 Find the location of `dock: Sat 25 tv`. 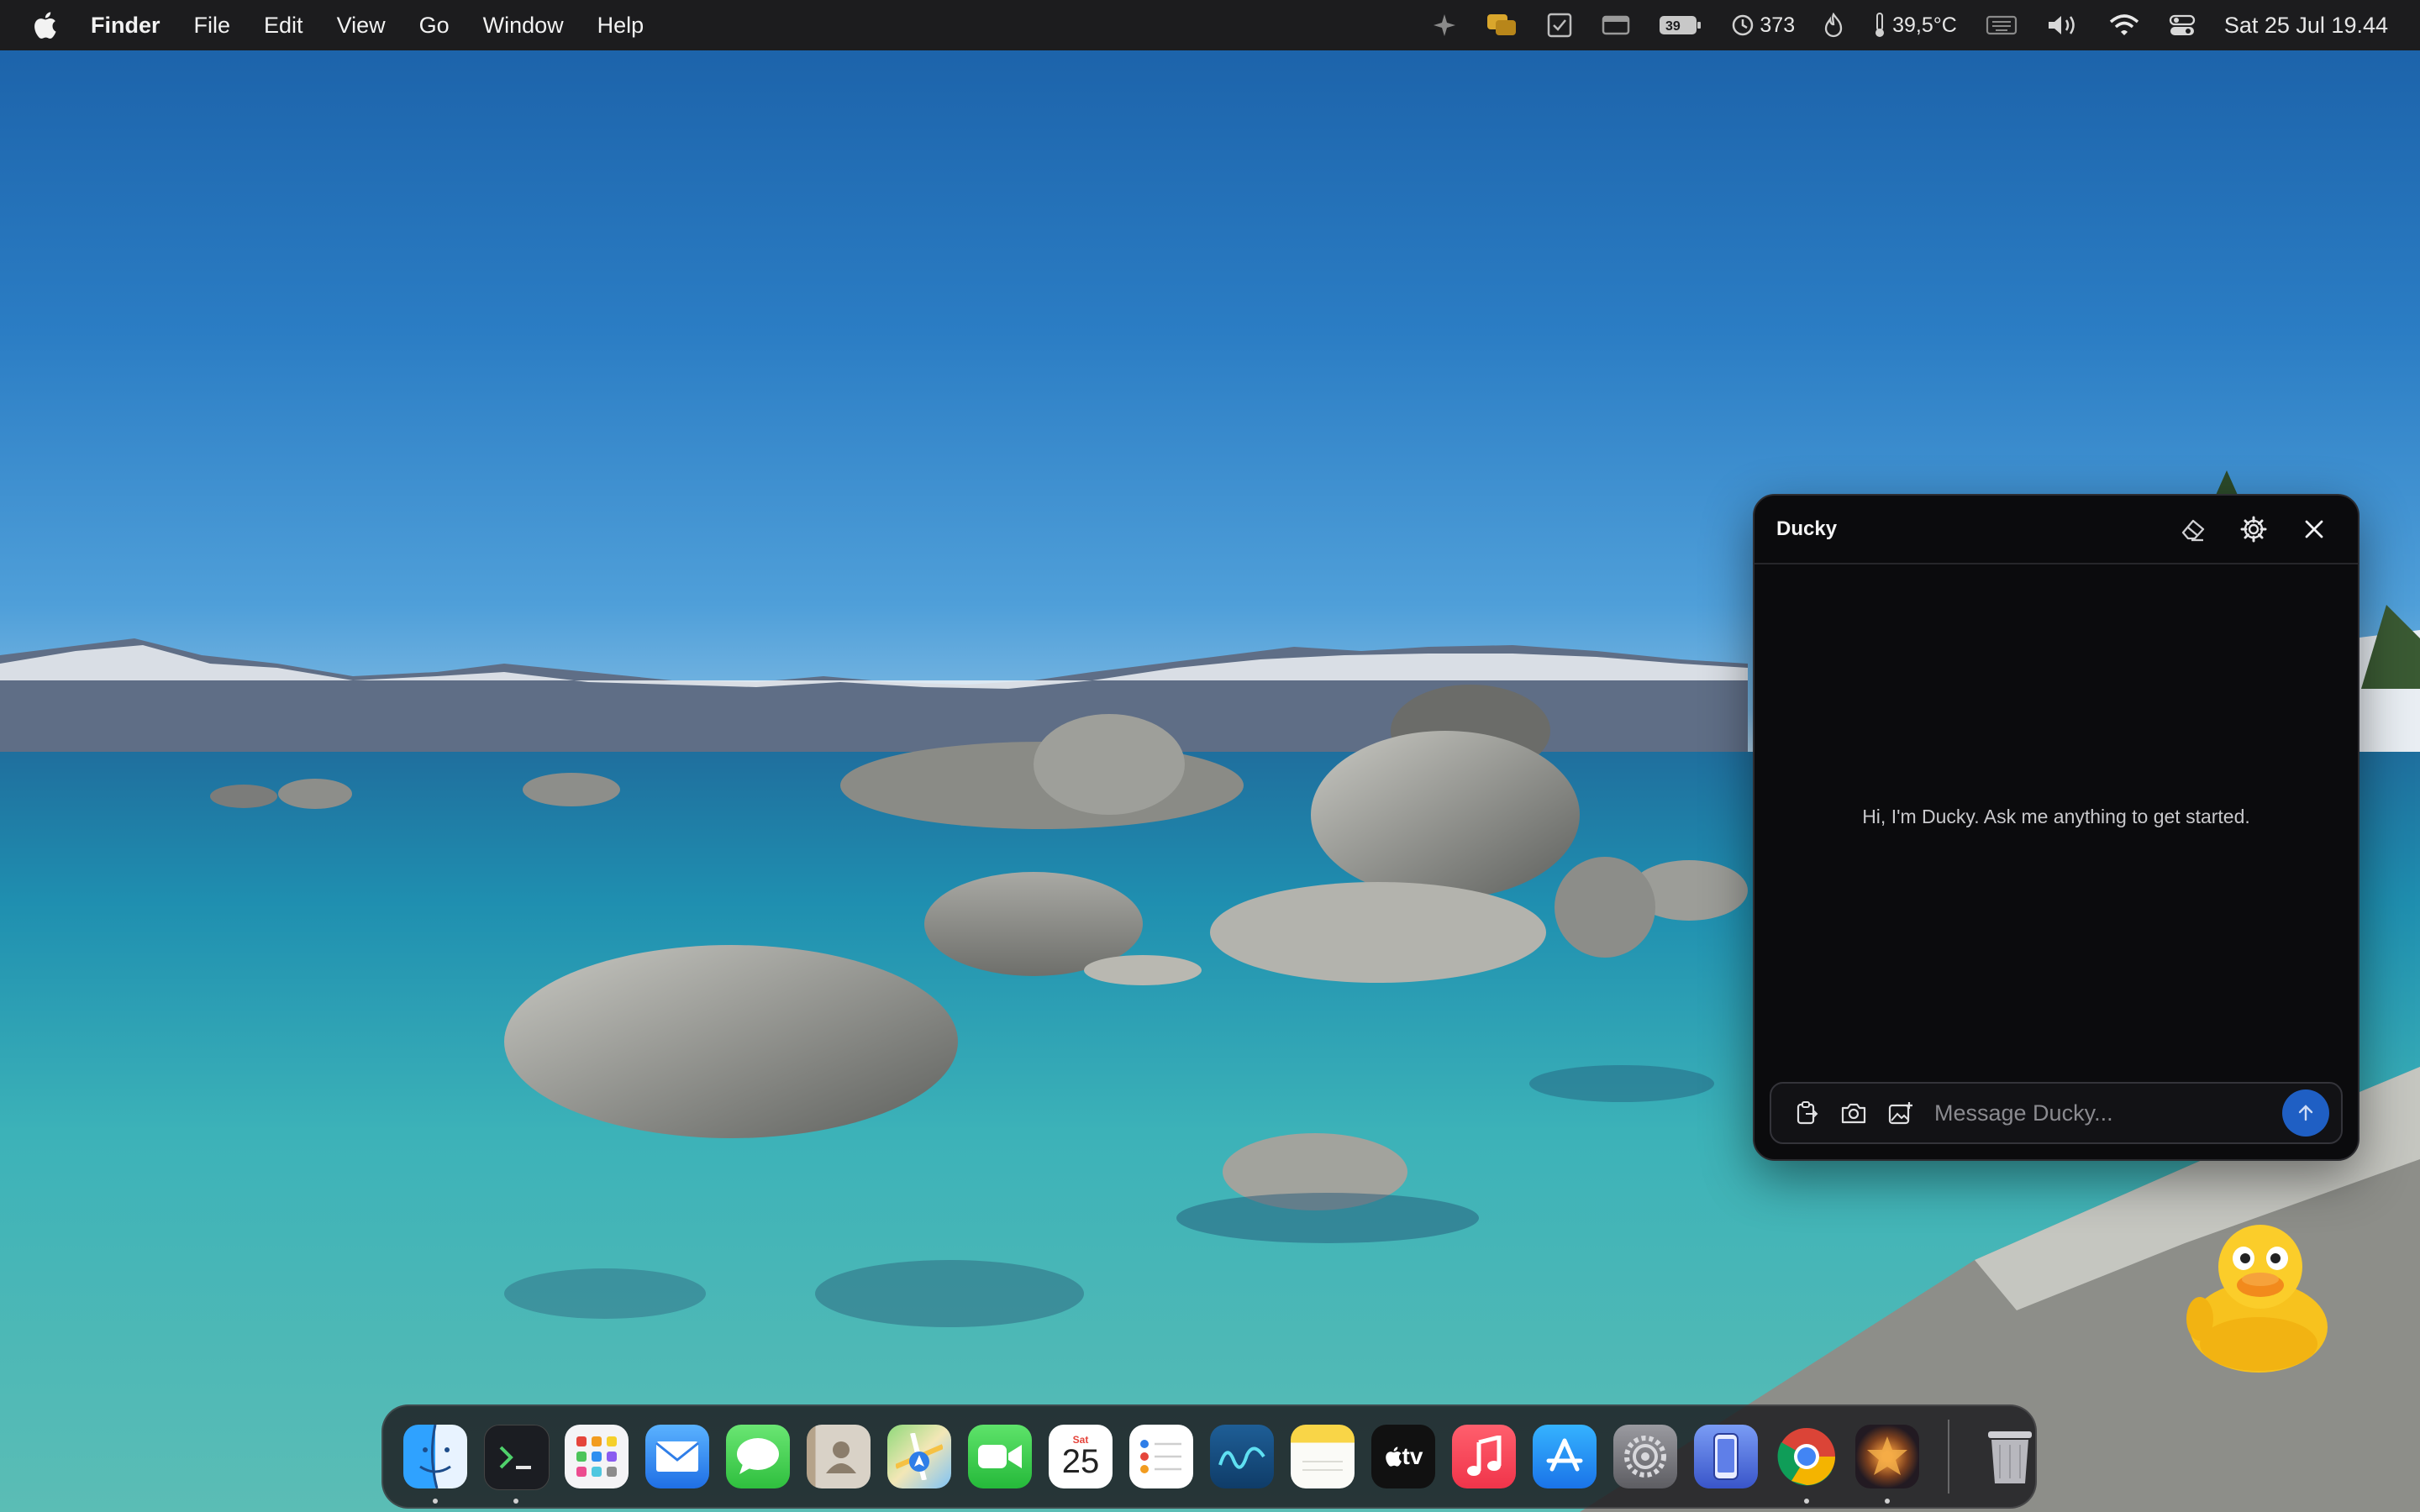

dock: Sat 25 tv is located at coordinates (1209, 1456).